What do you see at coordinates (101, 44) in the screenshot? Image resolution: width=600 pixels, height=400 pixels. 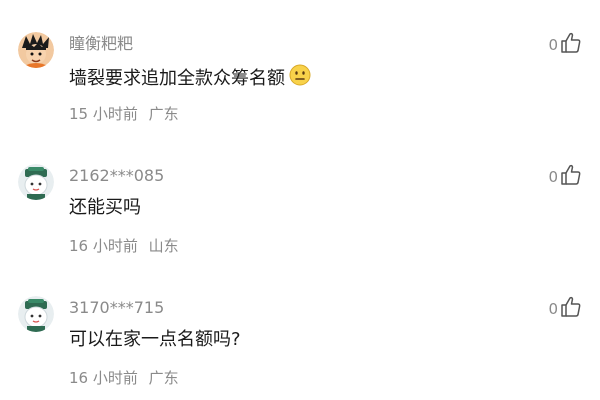 I see `username: 瞳衡粑粑` at bounding box center [101, 44].